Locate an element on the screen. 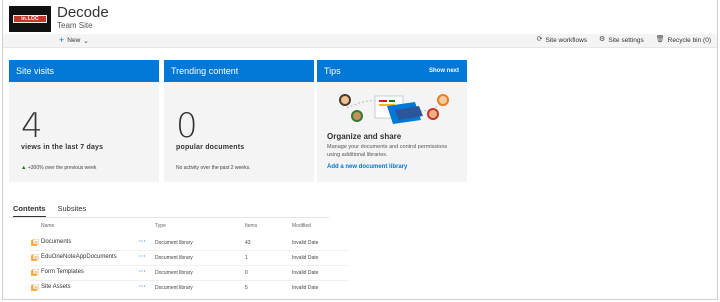 This screenshot has width=720, height=302. row-name: Form Templates is located at coordinates (62, 272).